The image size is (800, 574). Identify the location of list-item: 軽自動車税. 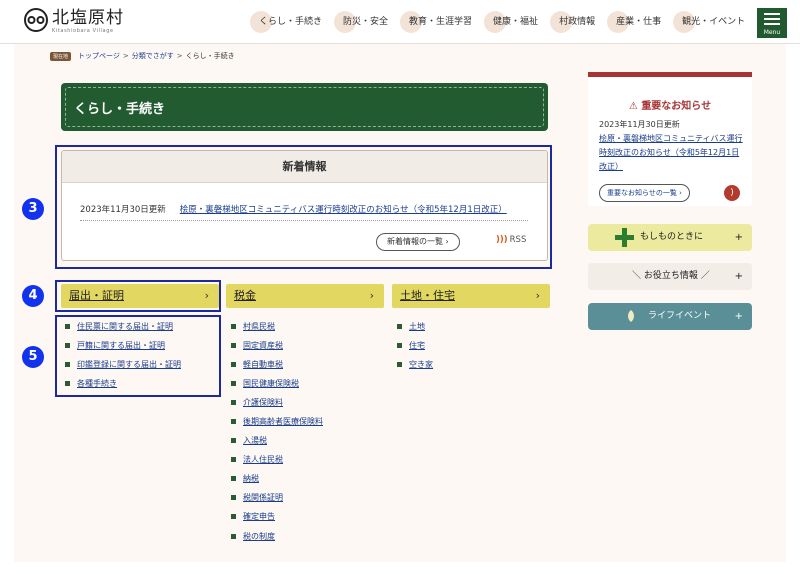
(277, 367).